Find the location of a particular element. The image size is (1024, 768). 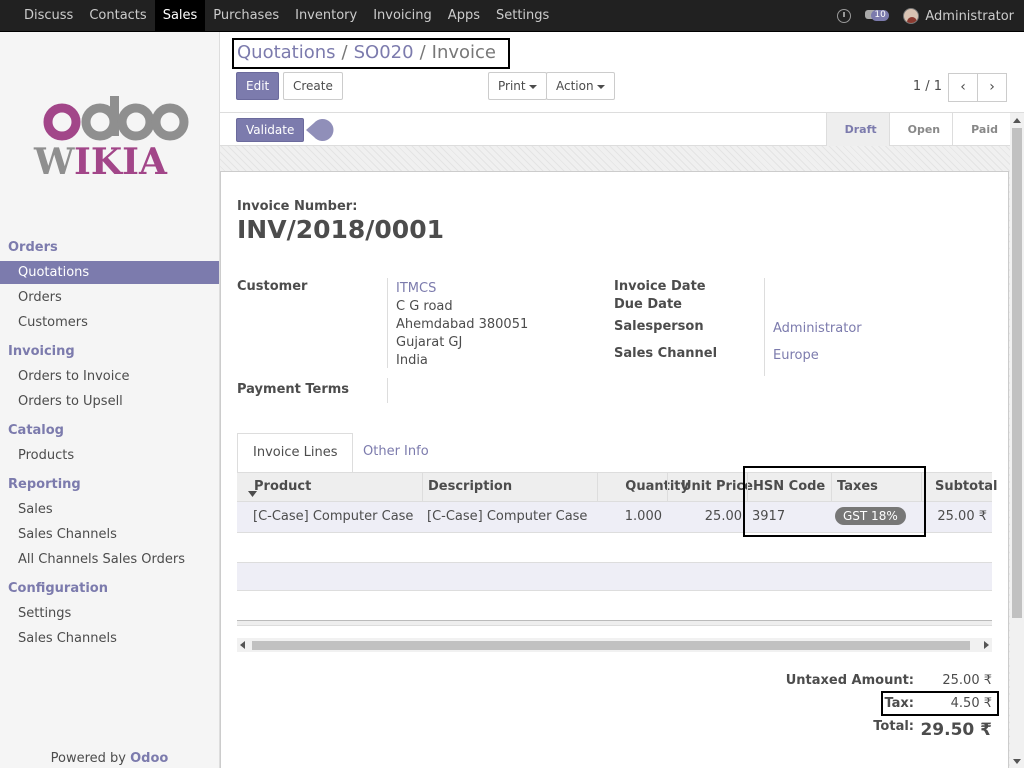

vertical-scrollbar is located at coordinates (1017, 440).